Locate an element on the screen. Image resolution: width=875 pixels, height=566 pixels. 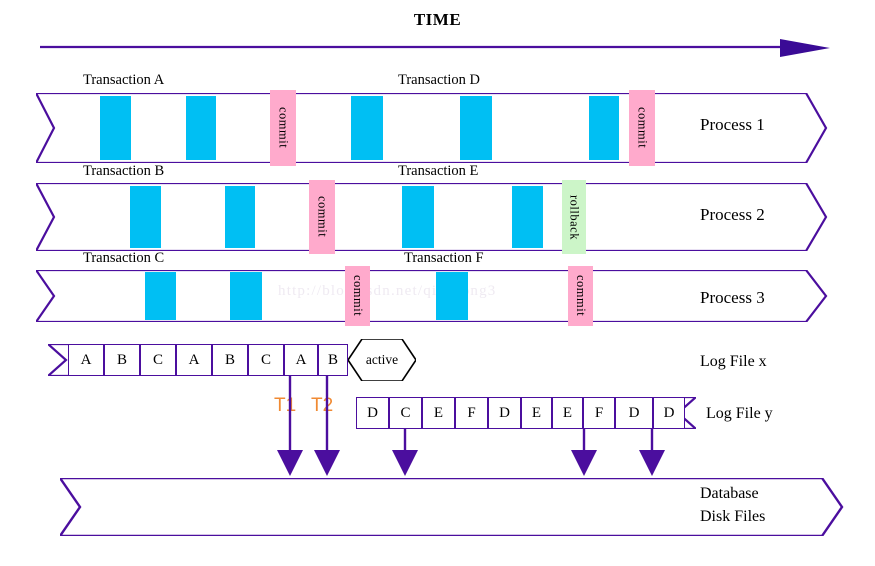
process-1-label: Process 1 is located at coordinates (732, 124).